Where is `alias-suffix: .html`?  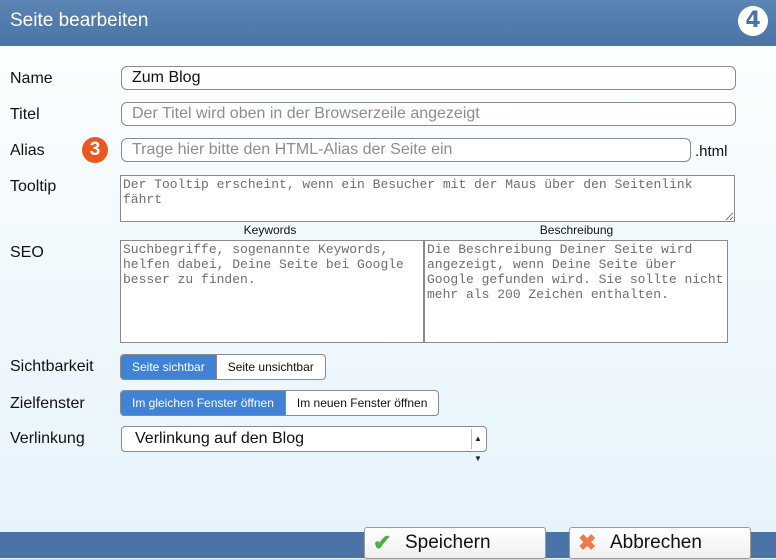
alias-suffix: .html is located at coordinates (711, 151).